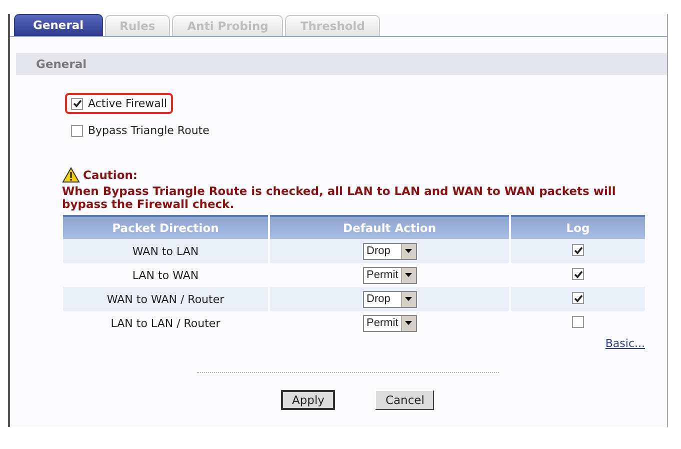 Image resolution: width=681 pixels, height=449 pixels. What do you see at coordinates (165, 251) in the screenshot?
I see `table-cell: WAN to LAN` at bounding box center [165, 251].